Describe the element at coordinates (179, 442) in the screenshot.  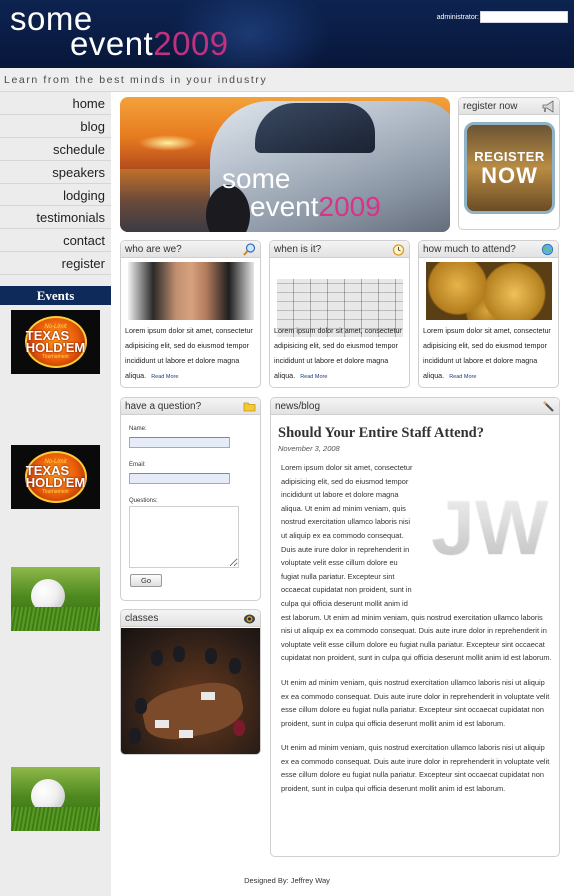
I see `name-field` at that location.